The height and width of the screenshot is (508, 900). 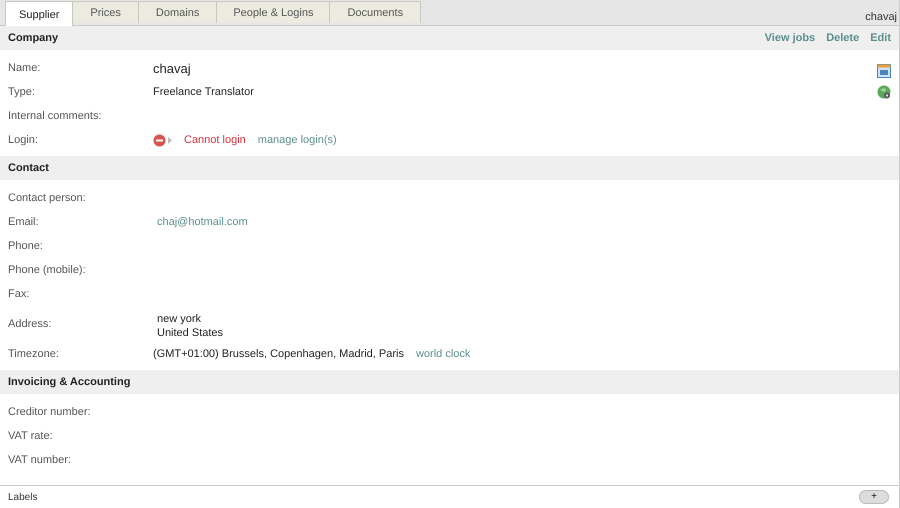 I want to click on field-label: Email:, so click(x=24, y=222).